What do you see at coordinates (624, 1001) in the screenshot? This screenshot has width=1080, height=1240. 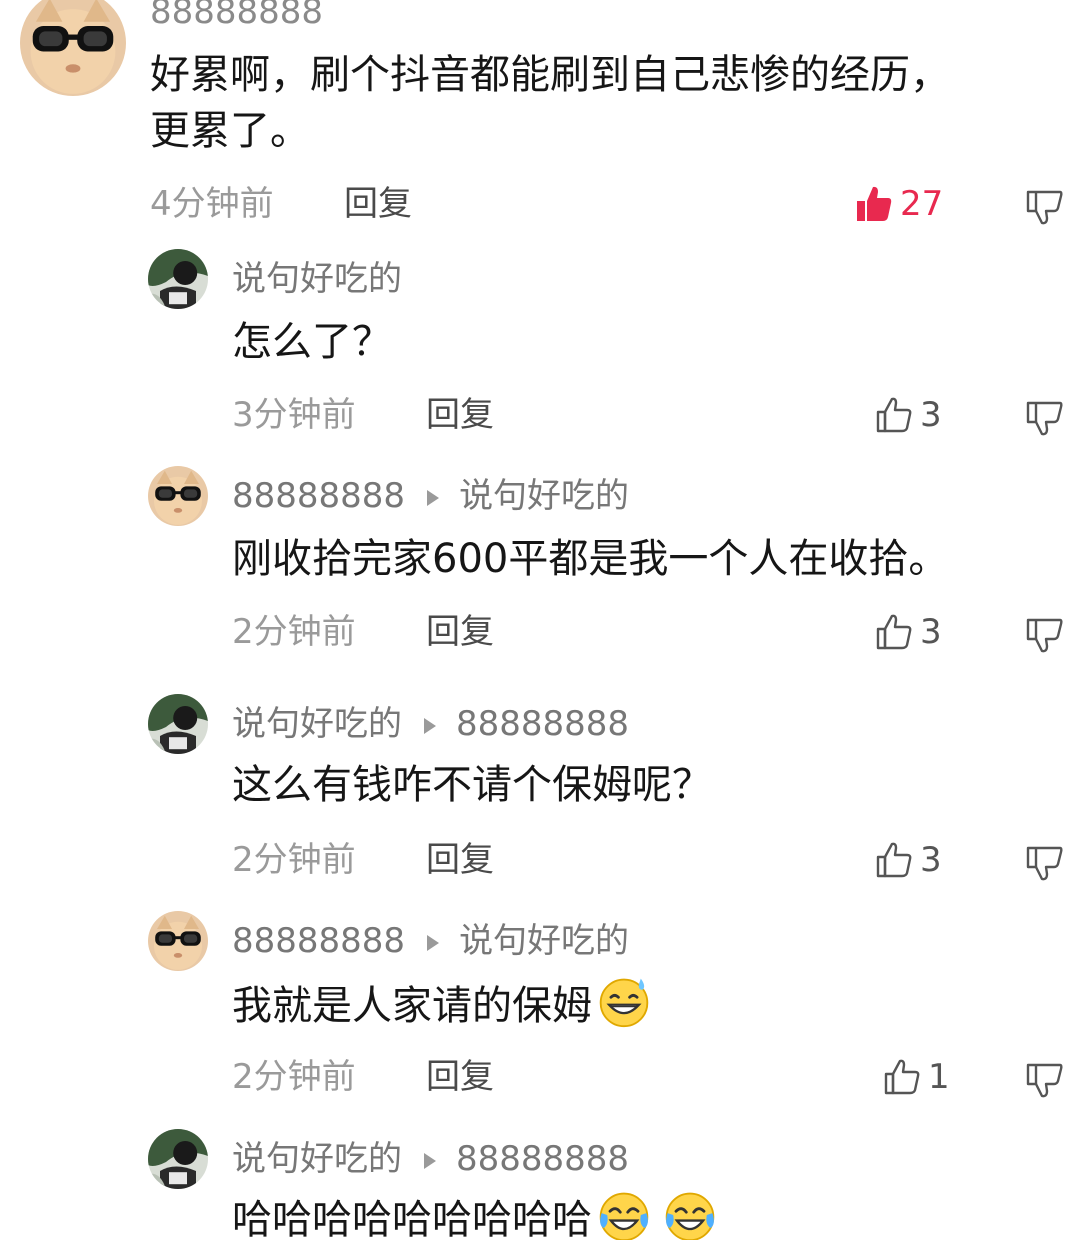 I see `sweat-smile-emoji` at bounding box center [624, 1001].